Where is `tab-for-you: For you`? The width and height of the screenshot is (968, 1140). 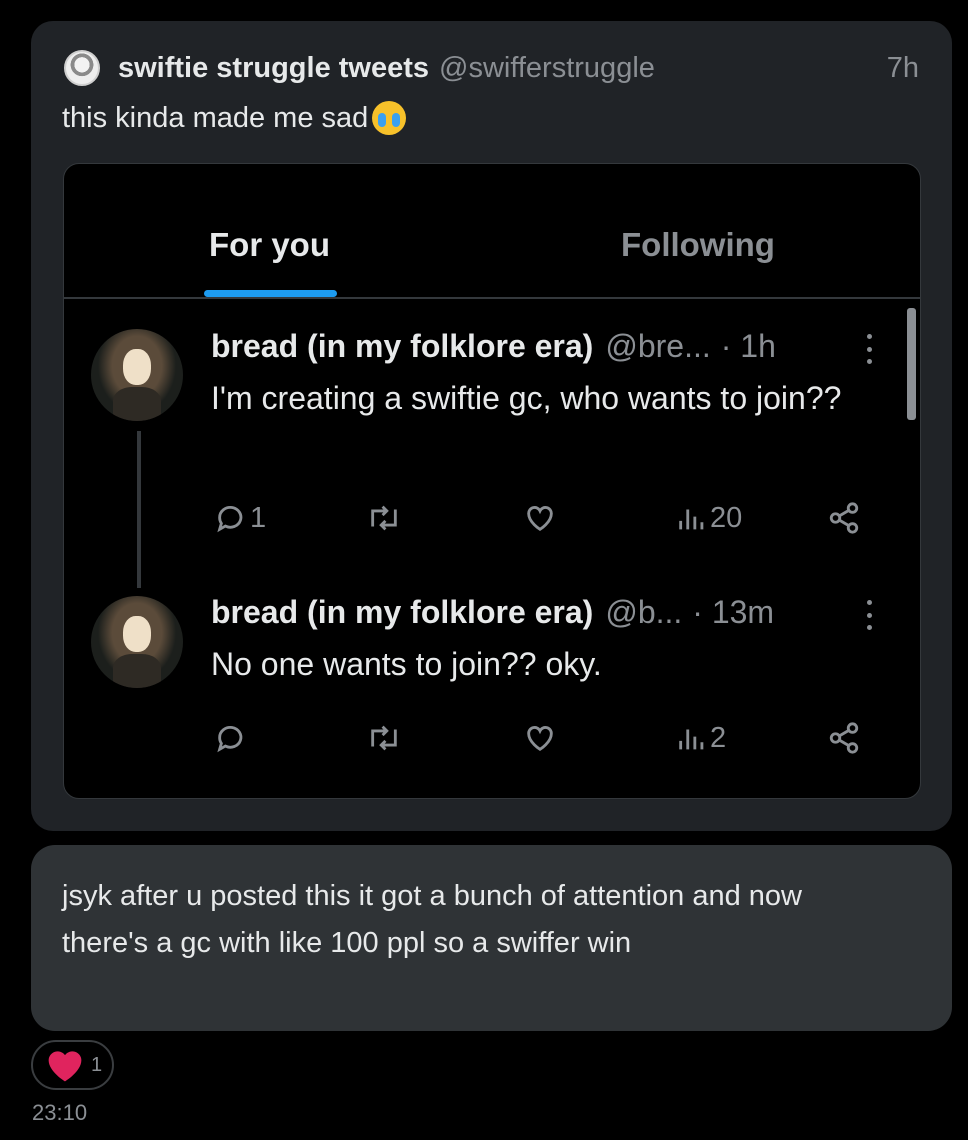
tab-for-you: For you is located at coordinates (269, 245).